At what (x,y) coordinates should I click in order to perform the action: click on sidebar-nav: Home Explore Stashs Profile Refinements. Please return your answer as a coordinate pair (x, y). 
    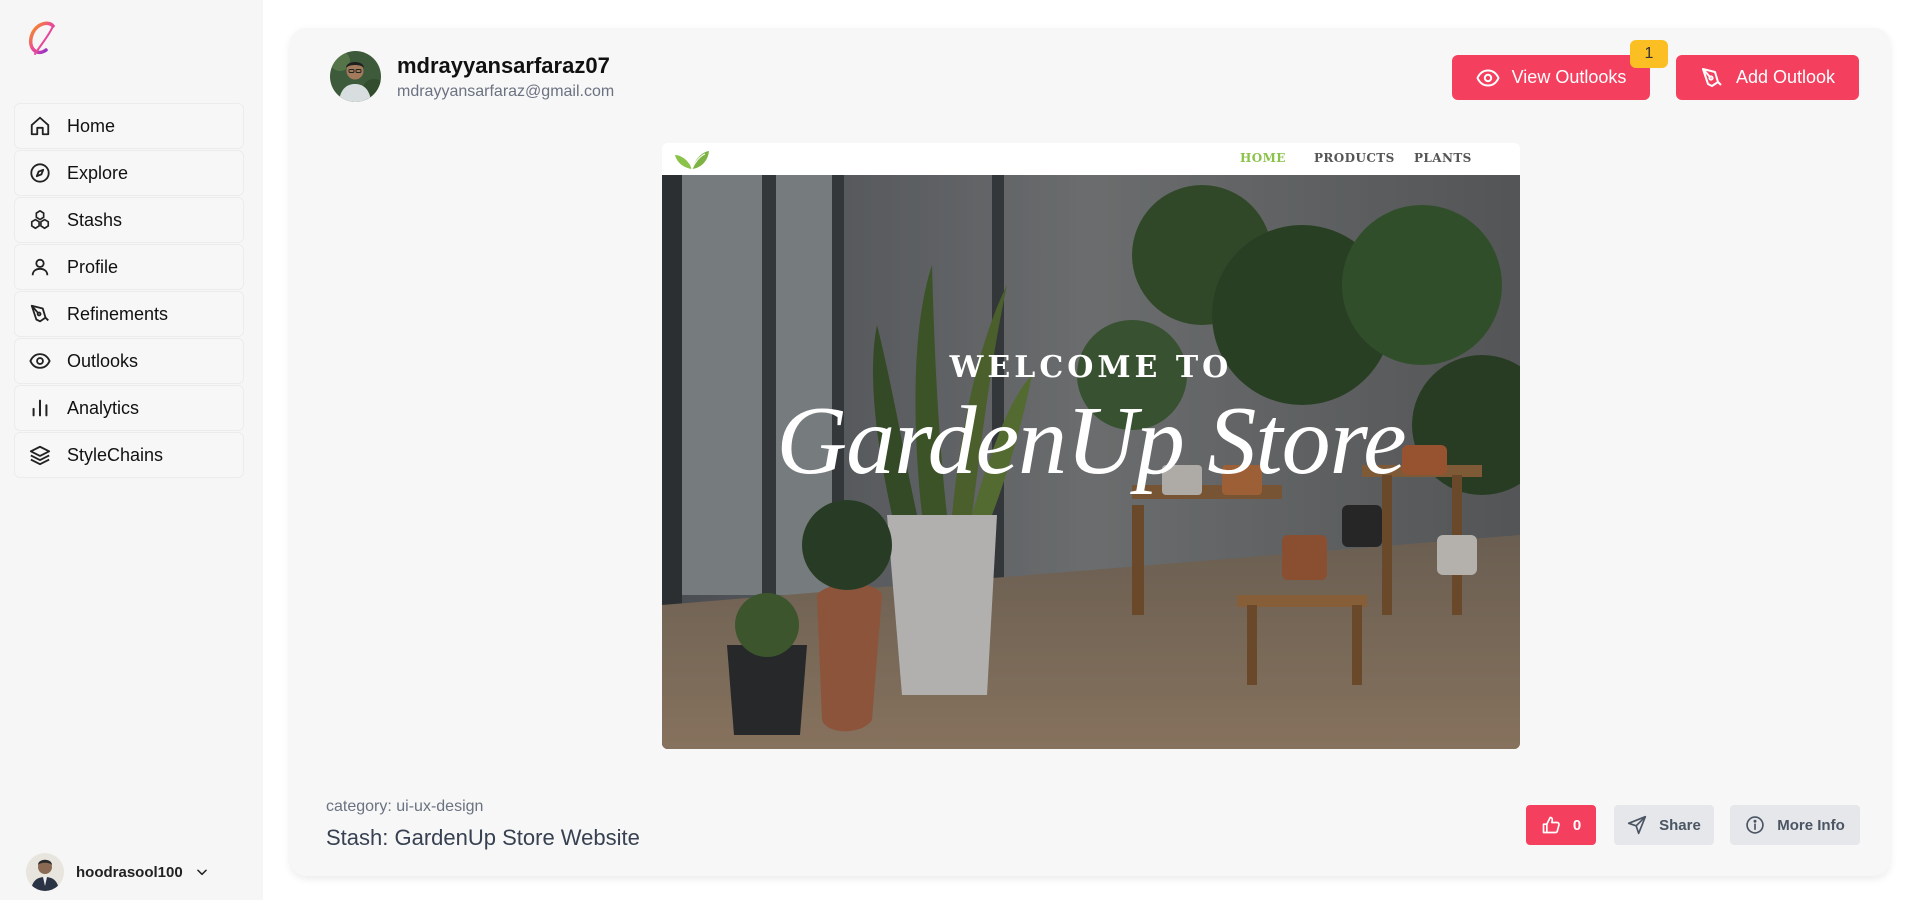
    Looking at the image, I should click on (129, 291).